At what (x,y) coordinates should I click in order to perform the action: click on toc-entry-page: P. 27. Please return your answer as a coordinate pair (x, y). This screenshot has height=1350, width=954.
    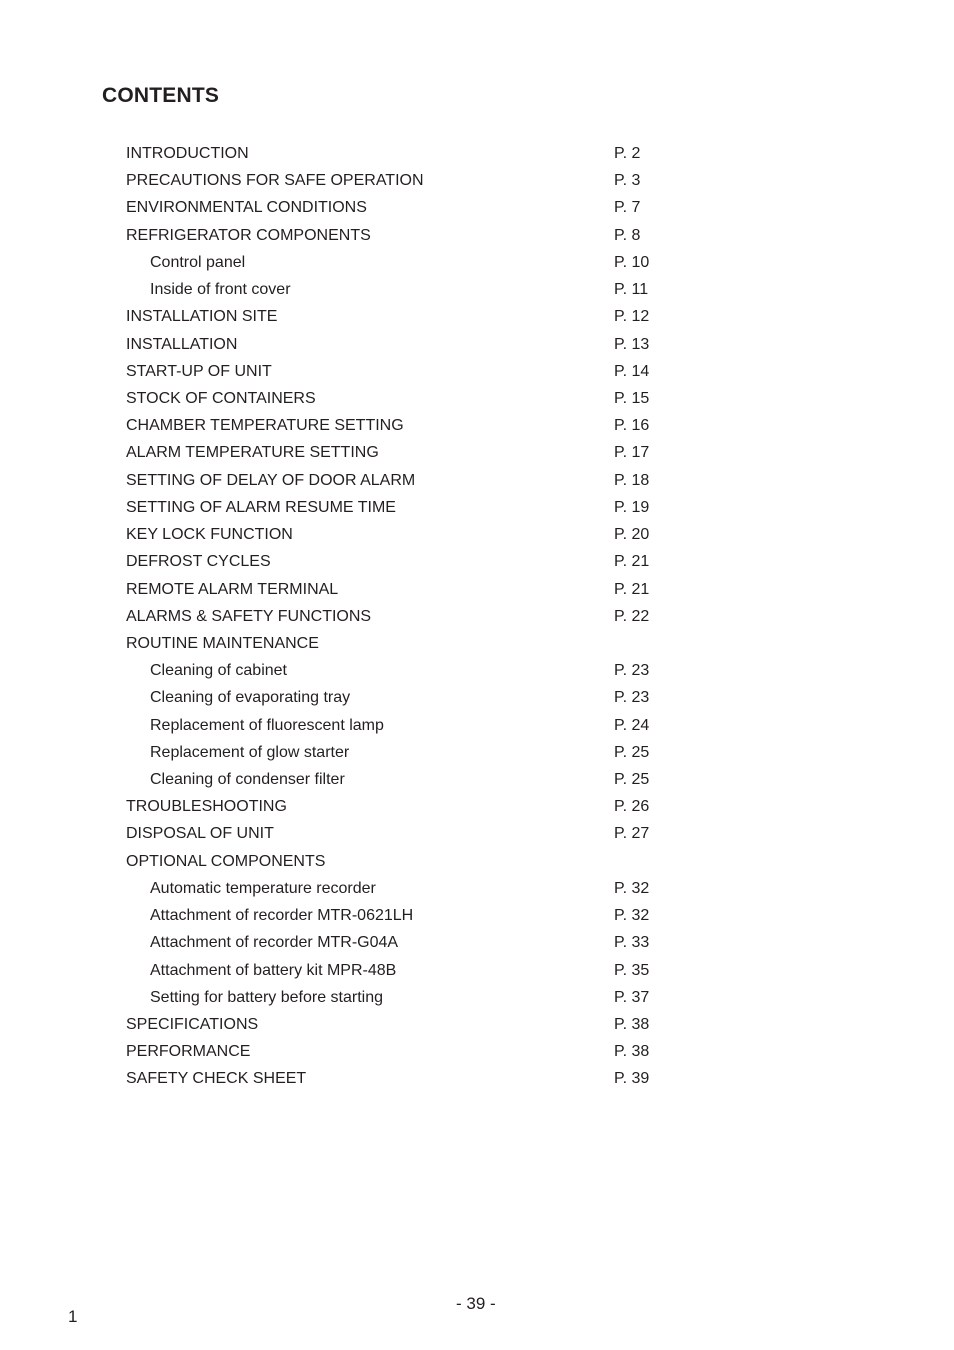
    Looking at the image, I should click on (632, 834).